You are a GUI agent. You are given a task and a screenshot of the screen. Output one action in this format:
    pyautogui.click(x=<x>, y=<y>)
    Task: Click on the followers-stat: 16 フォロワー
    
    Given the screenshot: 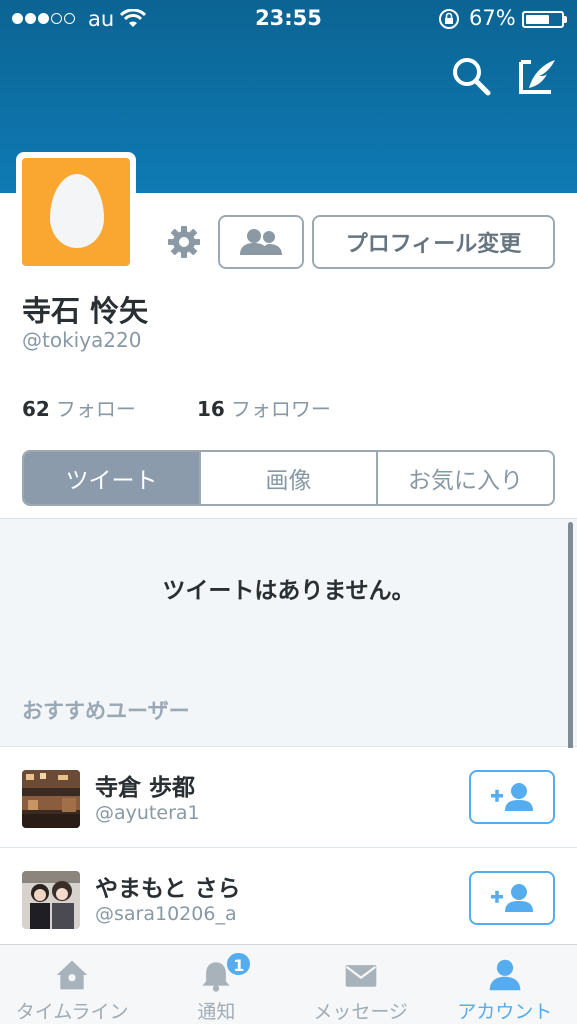 What is the action you would take?
    pyautogui.click(x=264, y=407)
    